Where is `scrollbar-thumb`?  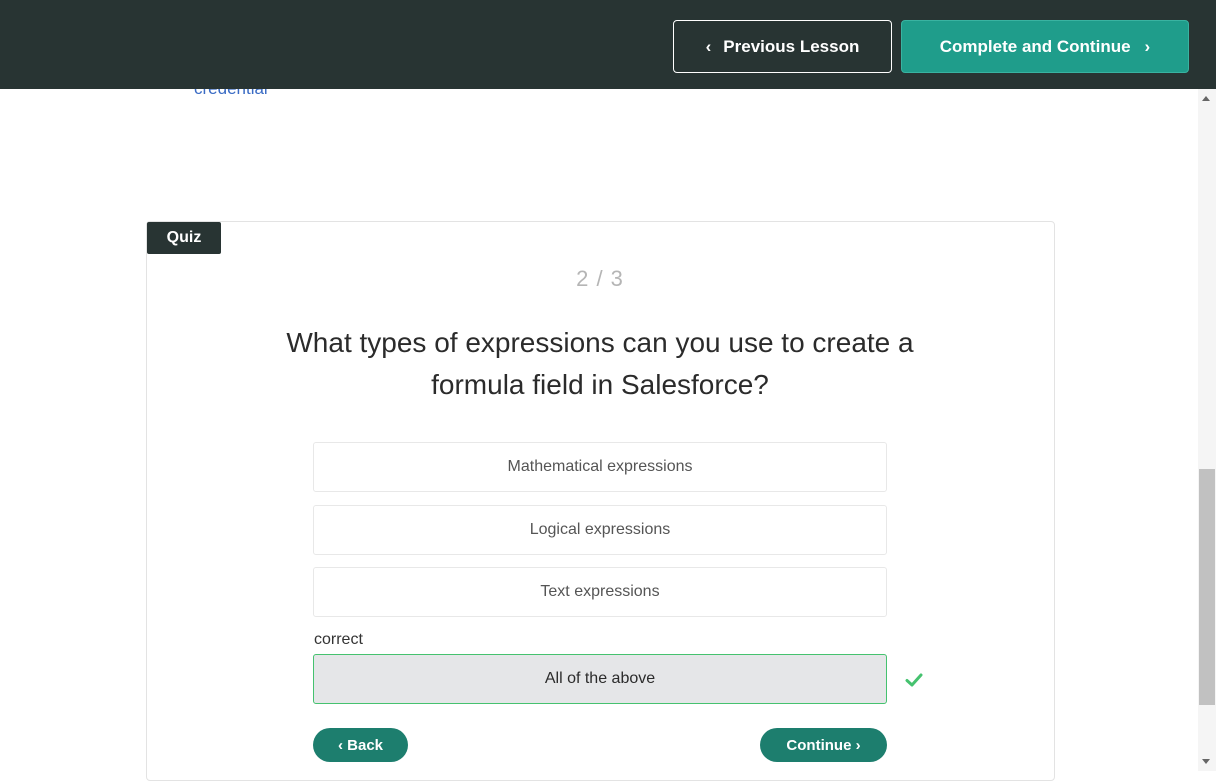
scrollbar-thumb is located at coordinates (1207, 587).